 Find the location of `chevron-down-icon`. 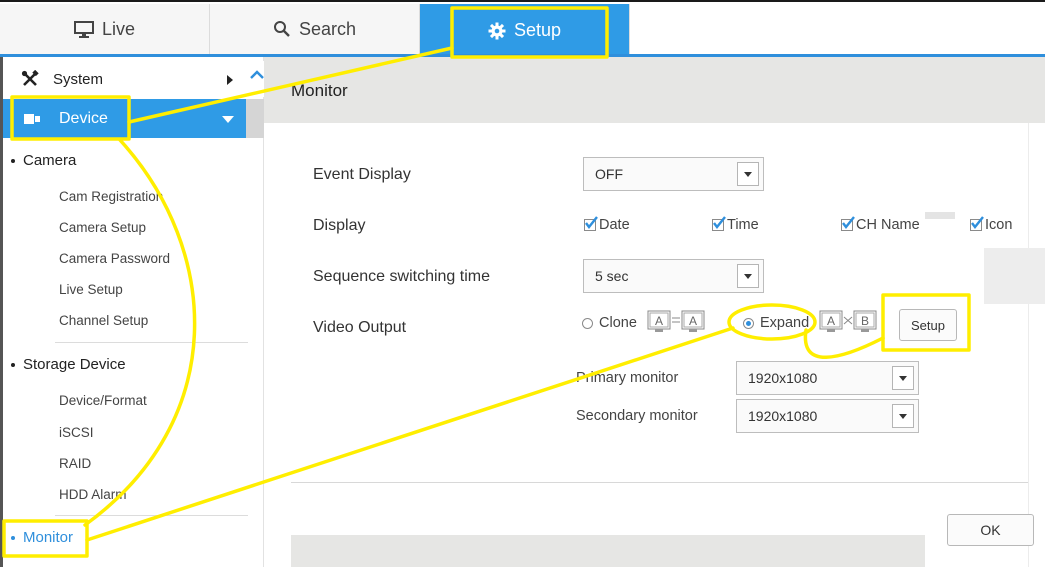

chevron-down-icon is located at coordinates (228, 119).